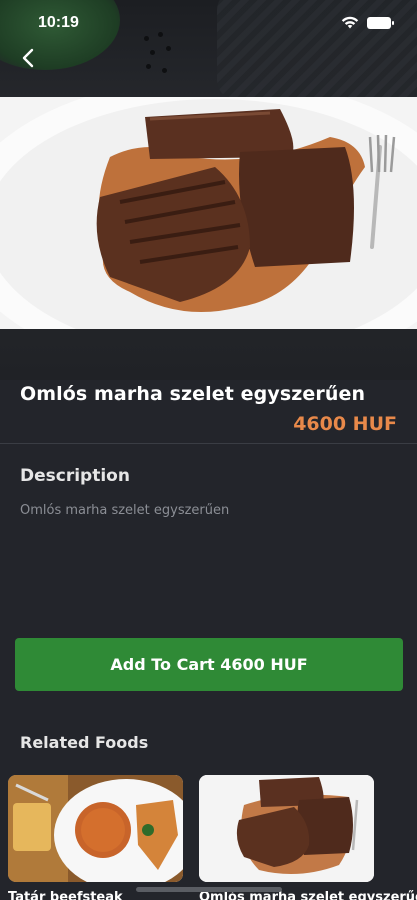 The height and width of the screenshot is (900, 417). Describe the element at coordinates (65, 895) in the screenshot. I see `related-food-name: Tatár beefsteak` at that location.